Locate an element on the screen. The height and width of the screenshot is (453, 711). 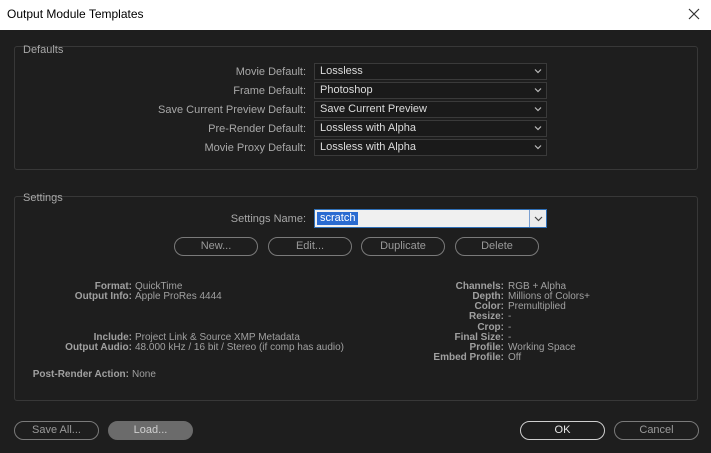
pre-render-default-value: Lossless with Alpha is located at coordinates (368, 128).